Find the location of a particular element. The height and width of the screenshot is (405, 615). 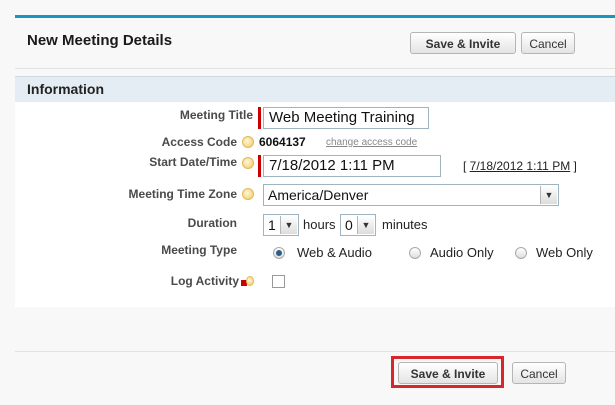

start-date-shortcut: [ 7/18/2012 1:11 PM ] is located at coordinates (520, 166).